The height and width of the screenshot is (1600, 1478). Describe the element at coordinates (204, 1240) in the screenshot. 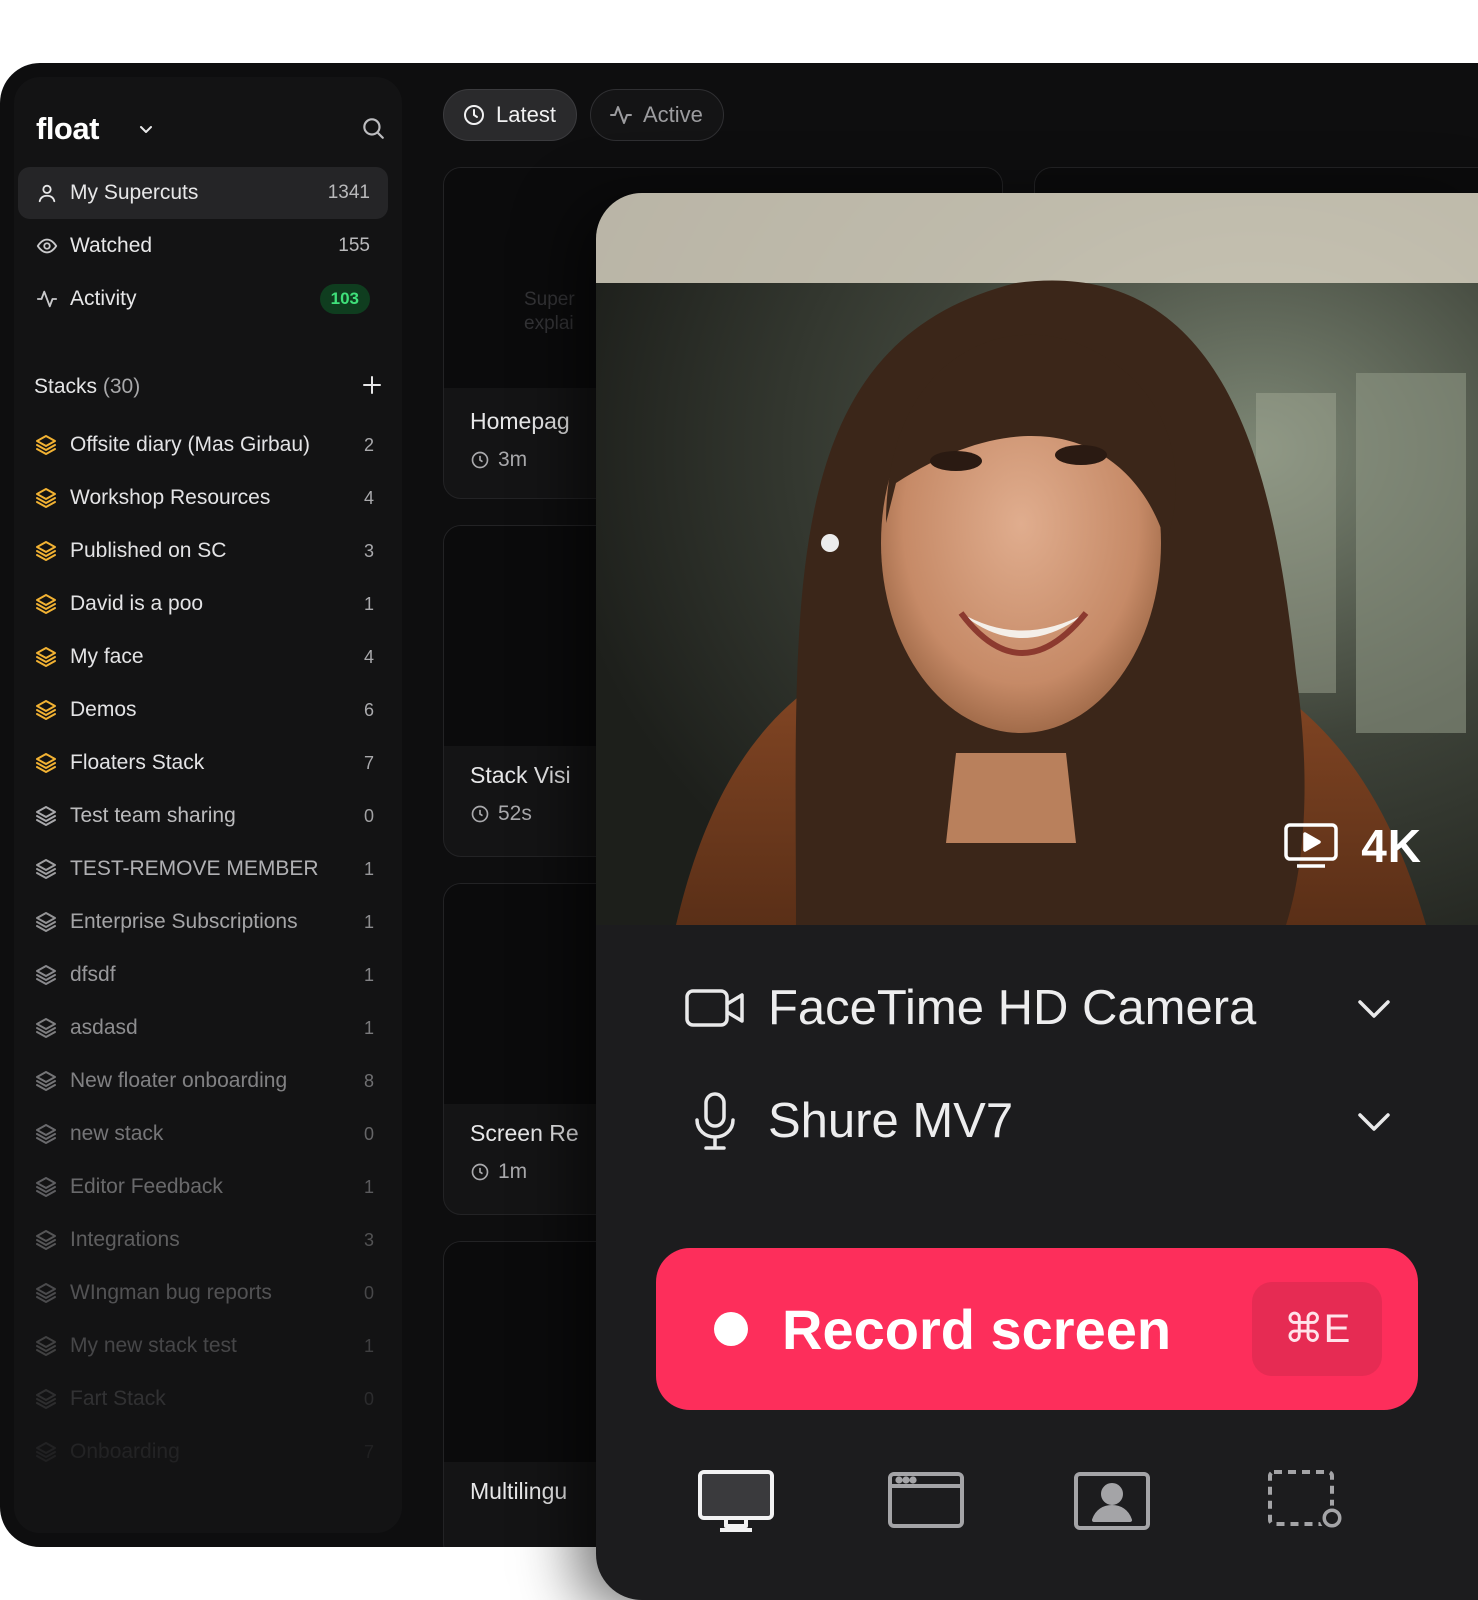

I see `stack-item: Integrations 3` at that location.